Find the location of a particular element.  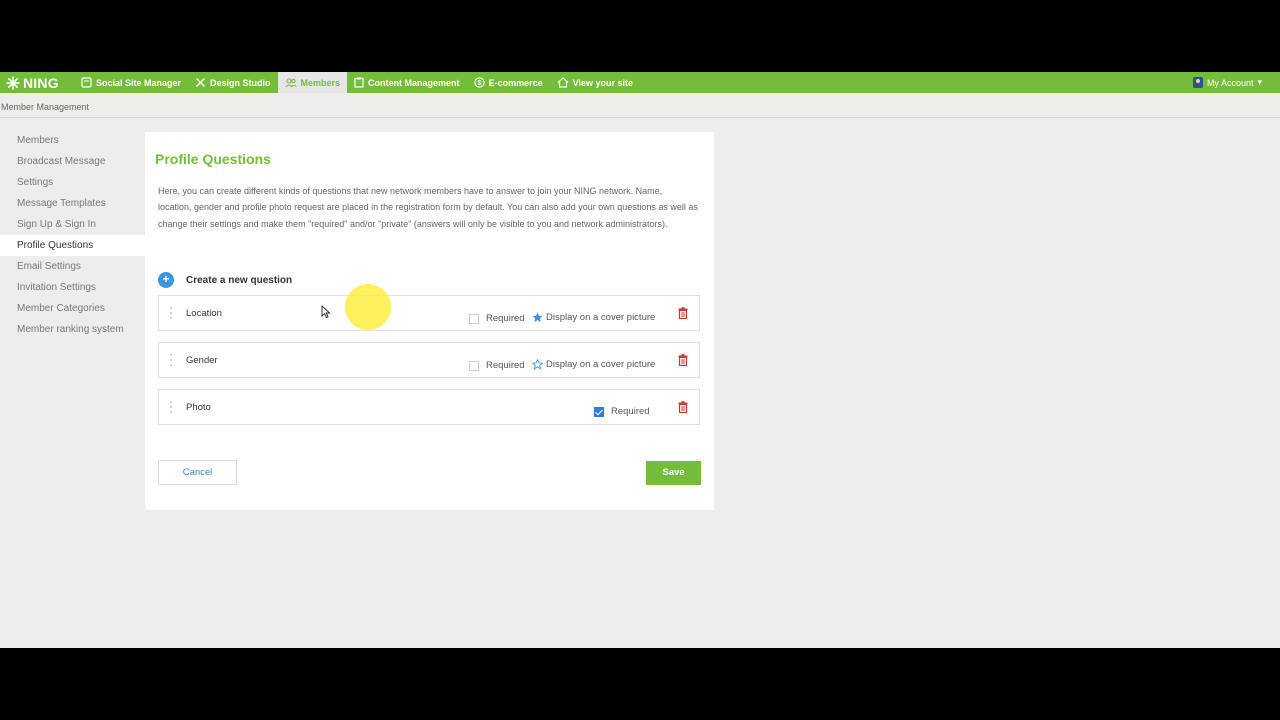

click-highlight is located at coordinates (368, 307).